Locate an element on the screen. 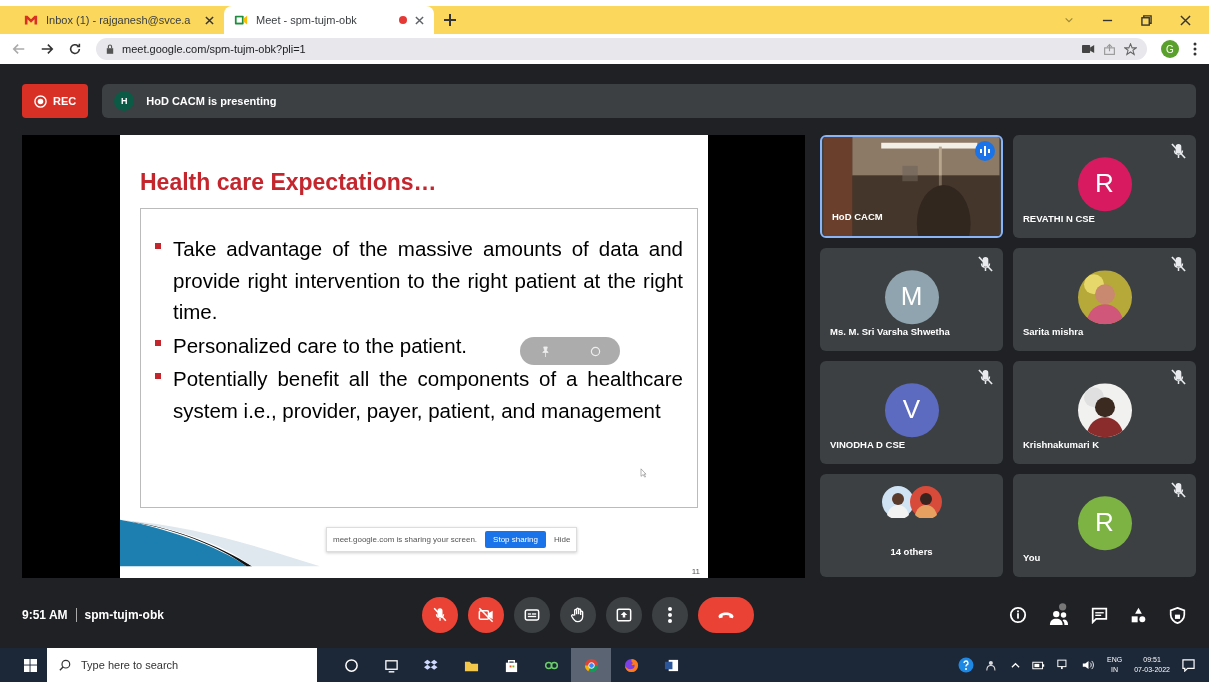 This screenshot has width=1209, height=682. notification-icon is located at coordinates (1188, 665).